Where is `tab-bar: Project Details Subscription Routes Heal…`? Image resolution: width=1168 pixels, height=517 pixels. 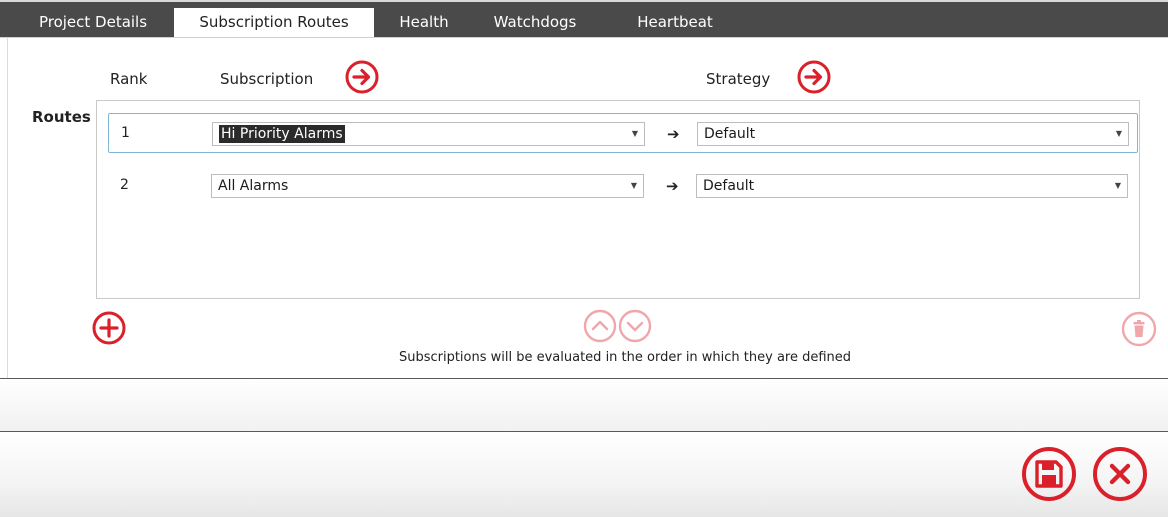 tab-bar: Project Details Subscription Routes Heal… is located at coordinates (584, 19).